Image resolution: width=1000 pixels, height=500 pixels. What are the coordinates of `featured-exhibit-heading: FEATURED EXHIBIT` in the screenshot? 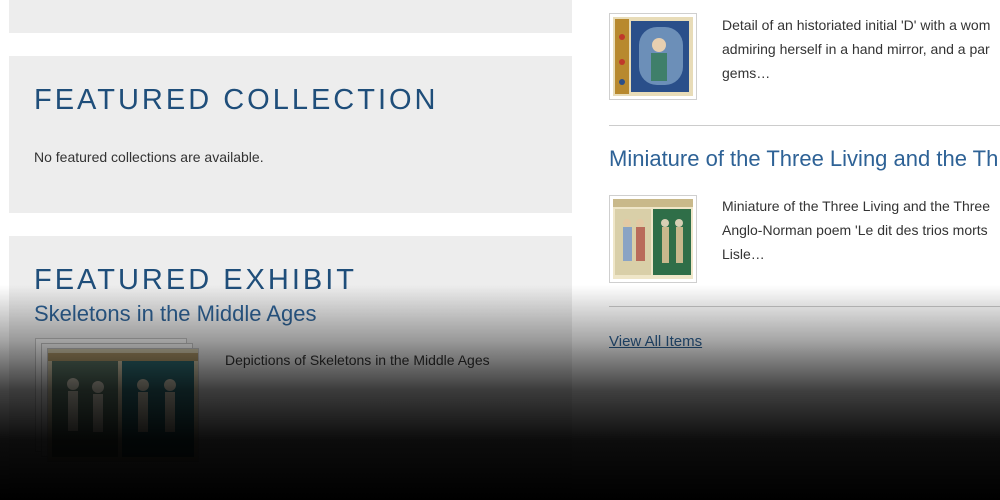 It's located at (195, 280).